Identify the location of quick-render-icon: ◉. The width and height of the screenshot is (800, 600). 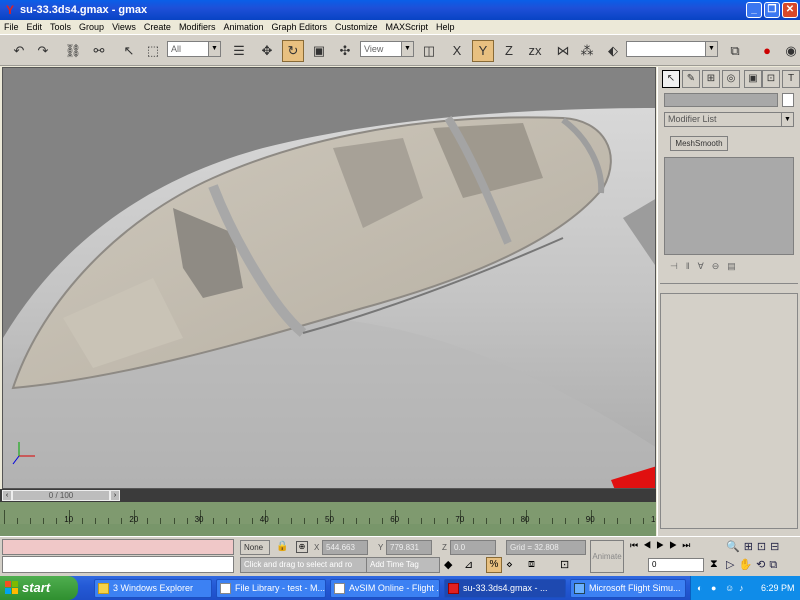
(790, 51).